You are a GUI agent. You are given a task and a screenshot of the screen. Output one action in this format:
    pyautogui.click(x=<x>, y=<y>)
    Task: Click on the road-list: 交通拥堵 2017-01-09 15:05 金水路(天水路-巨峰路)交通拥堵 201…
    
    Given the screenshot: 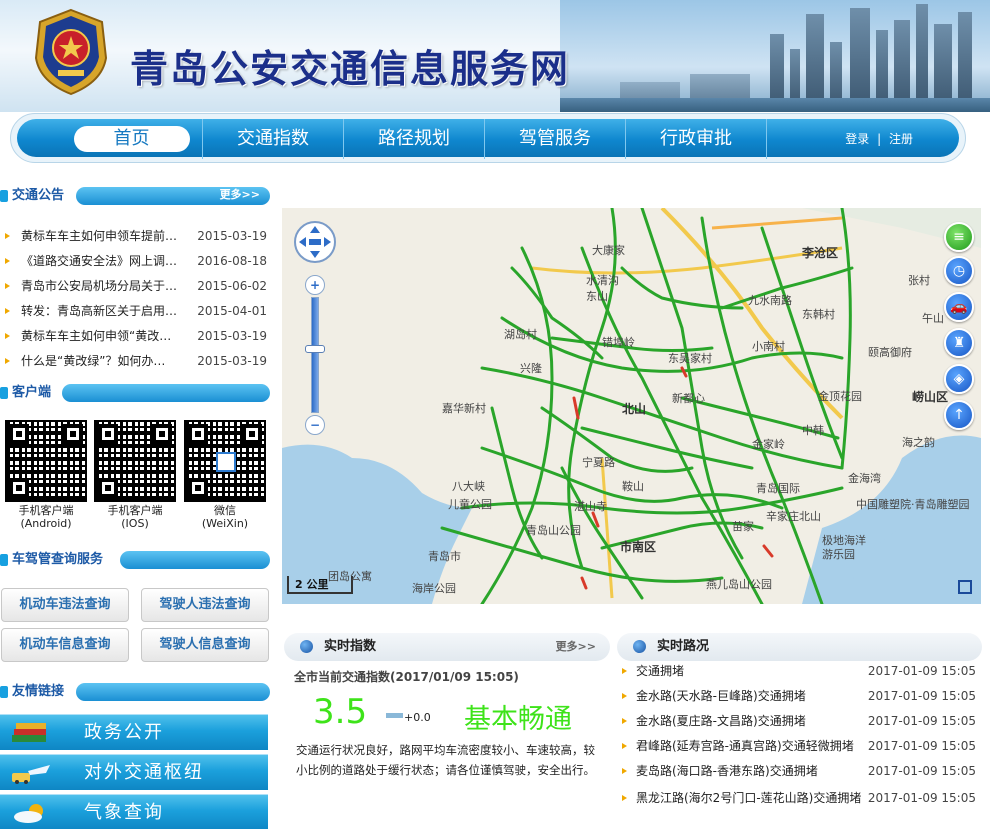 What is the action you would take?
    pyautogui.click(x=799, y=735)
    